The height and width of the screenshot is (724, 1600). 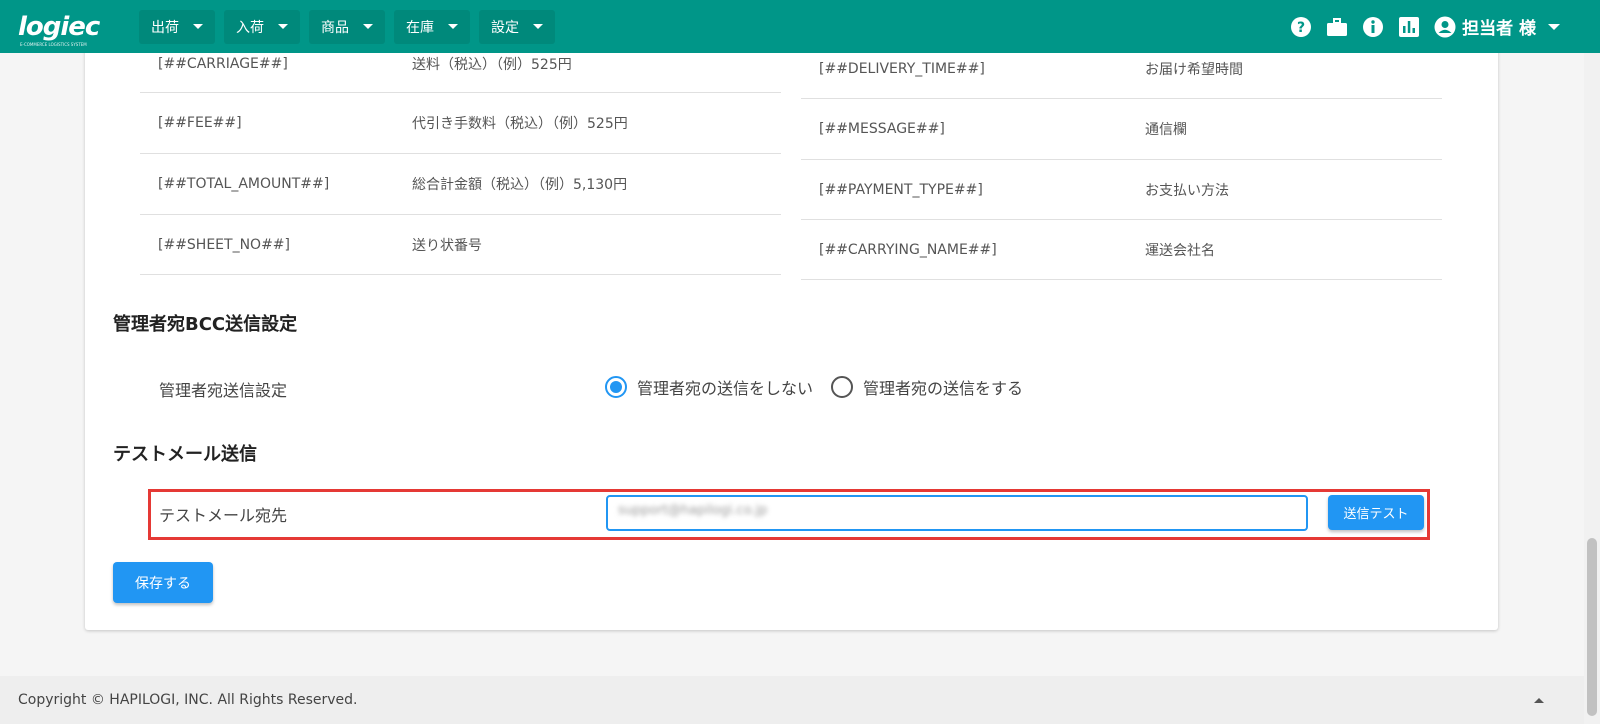 What do you see at coordinates (957, 513) in the screenshot?
I see `test-mail-email-input` at bounding box center [957, 513].